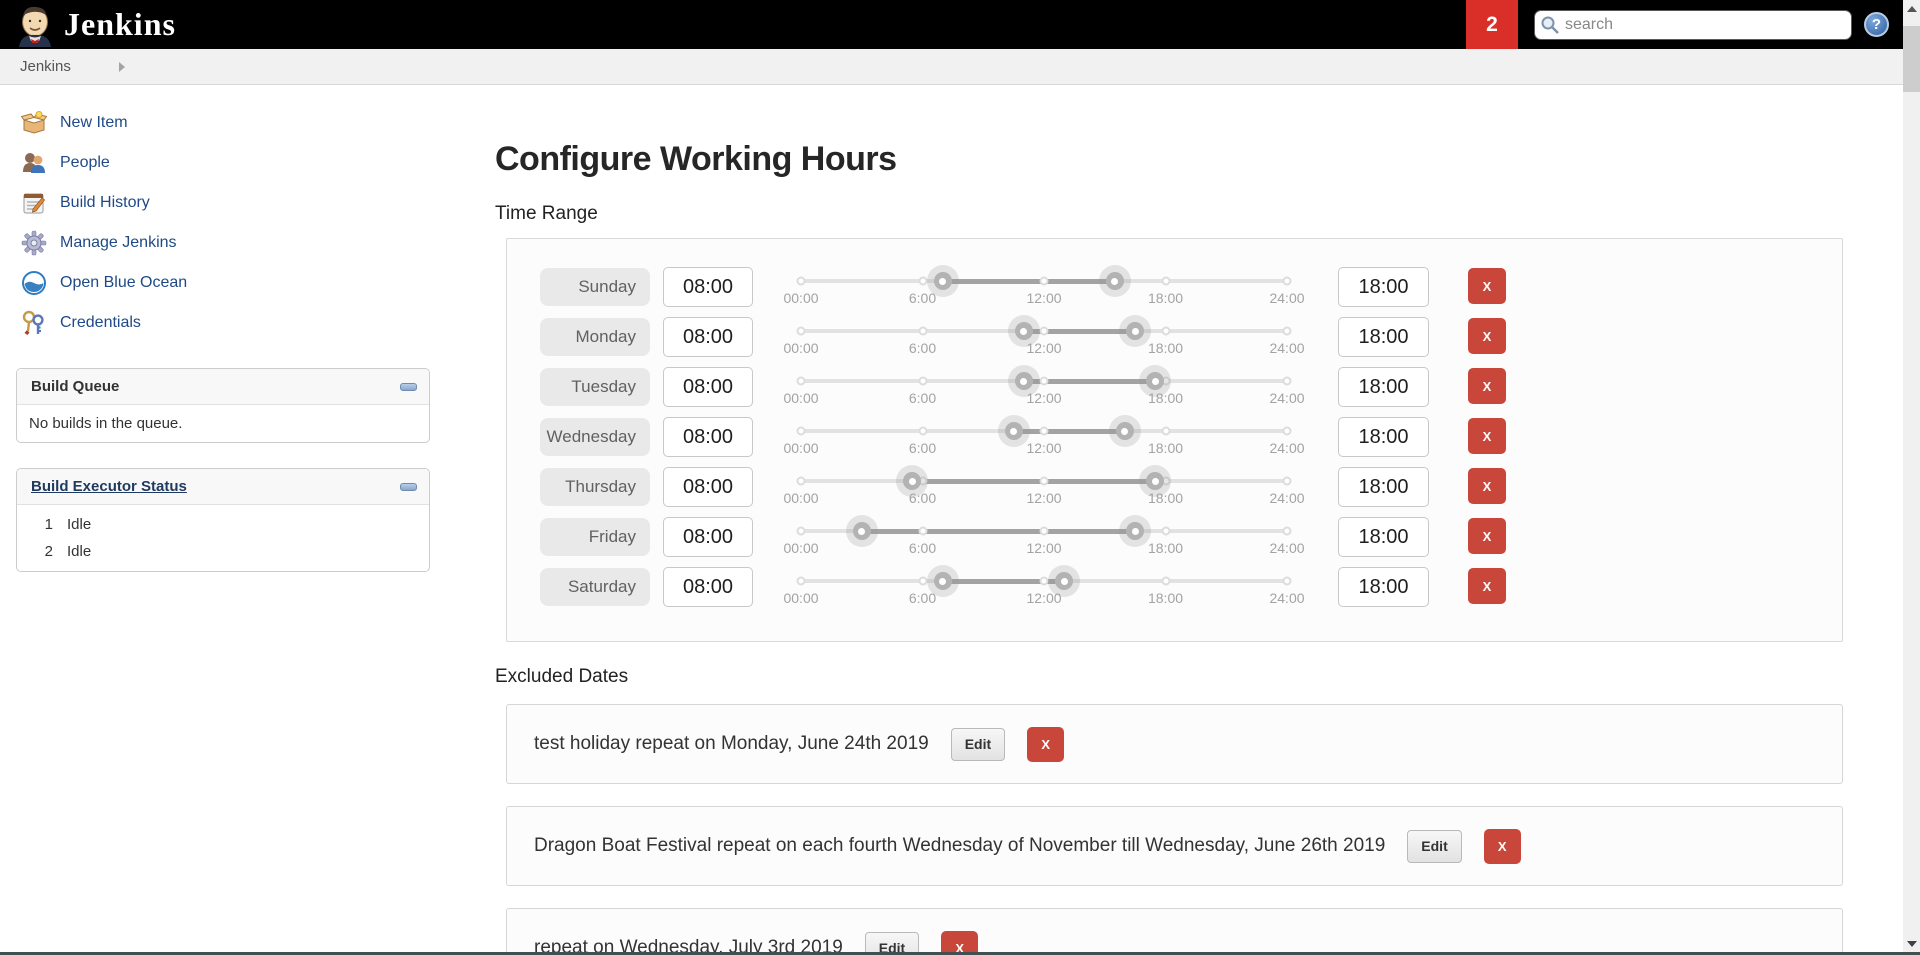 The image size is (1920, 955). Describe the element at coordinates (215, 203) in the screenshot. I see `sidebar-item-build-history: Build History` at that location.